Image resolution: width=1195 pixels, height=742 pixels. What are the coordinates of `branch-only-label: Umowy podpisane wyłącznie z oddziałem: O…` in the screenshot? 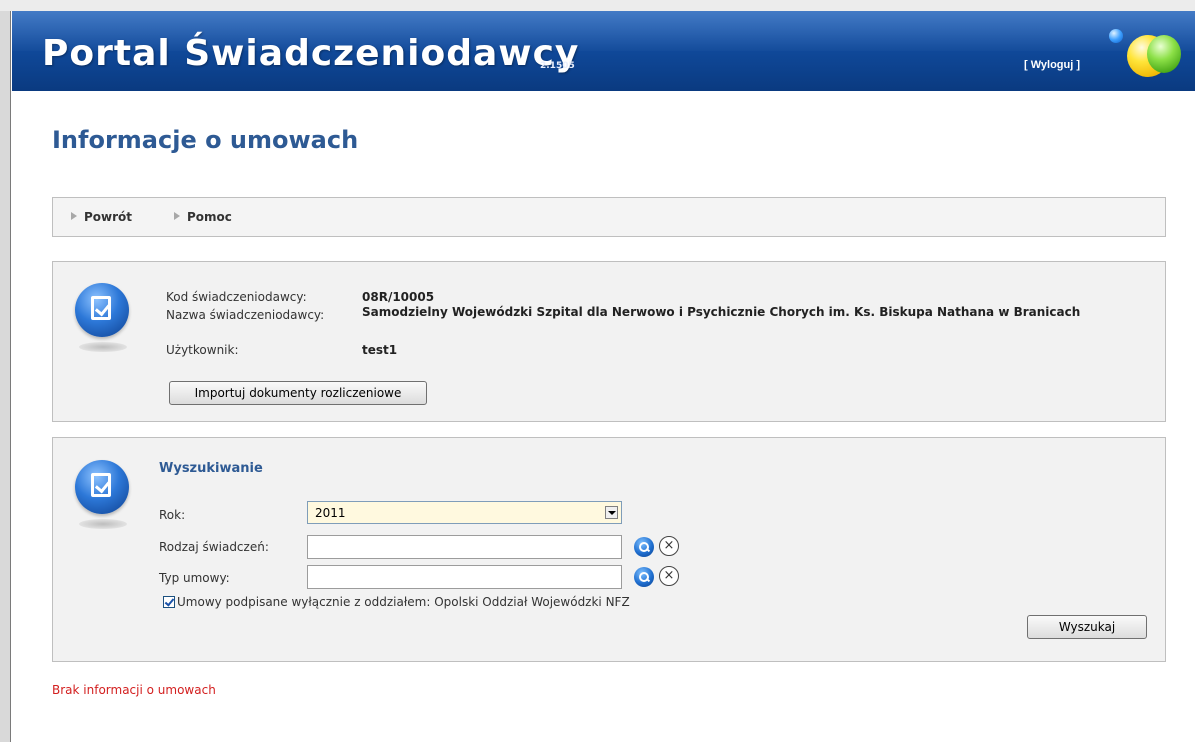 It's located at (403, 602).